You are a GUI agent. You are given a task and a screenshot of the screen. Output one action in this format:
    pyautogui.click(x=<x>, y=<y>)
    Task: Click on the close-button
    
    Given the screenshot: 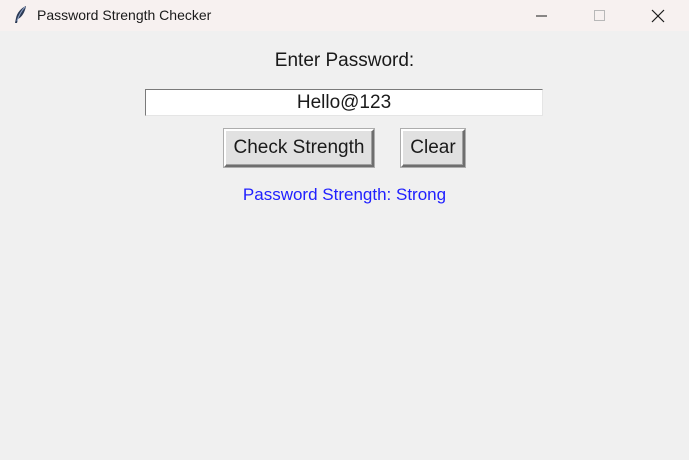 What is the action you would take?
    pyautogui.click(x=658, y=15)
    